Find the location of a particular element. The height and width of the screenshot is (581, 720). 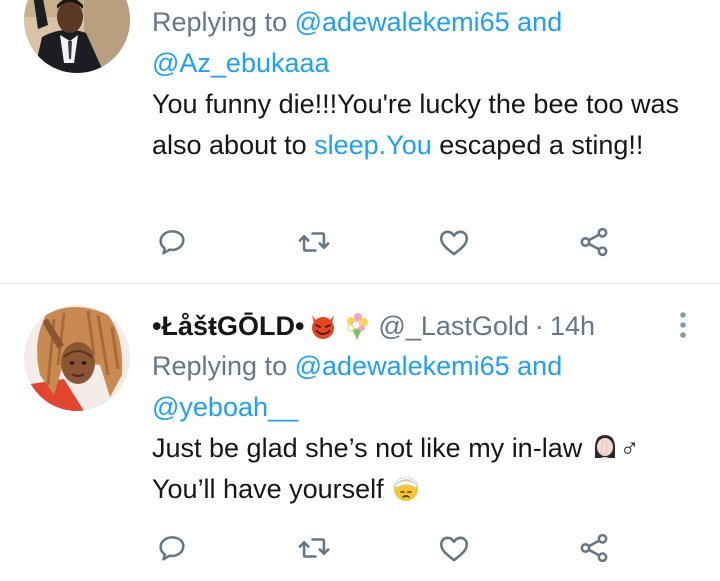

tweet-text-part: escaped a sting!! is located at coordinates (537, 145).